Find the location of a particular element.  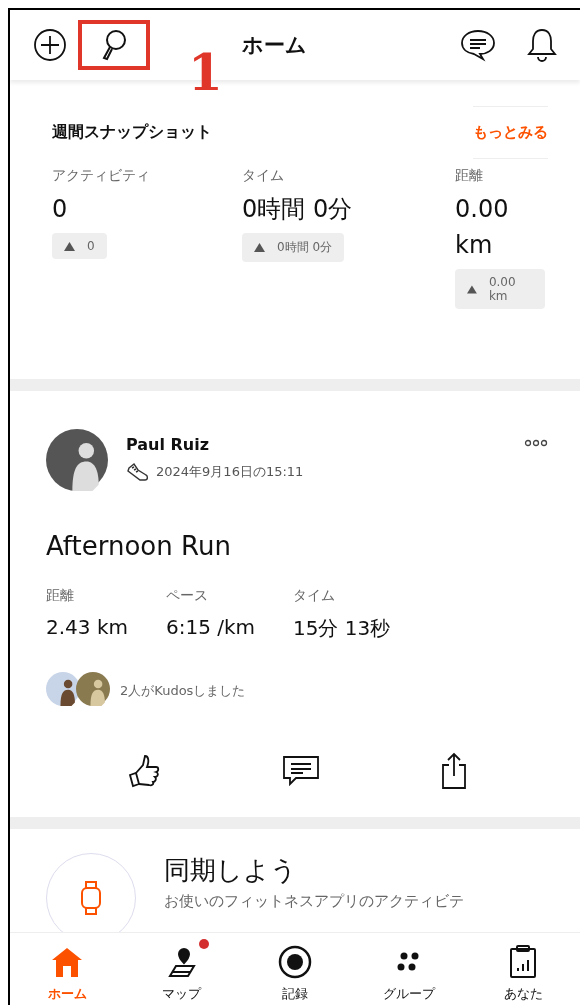

stat-label: アクティビティ is located at coordinates (101, 176).